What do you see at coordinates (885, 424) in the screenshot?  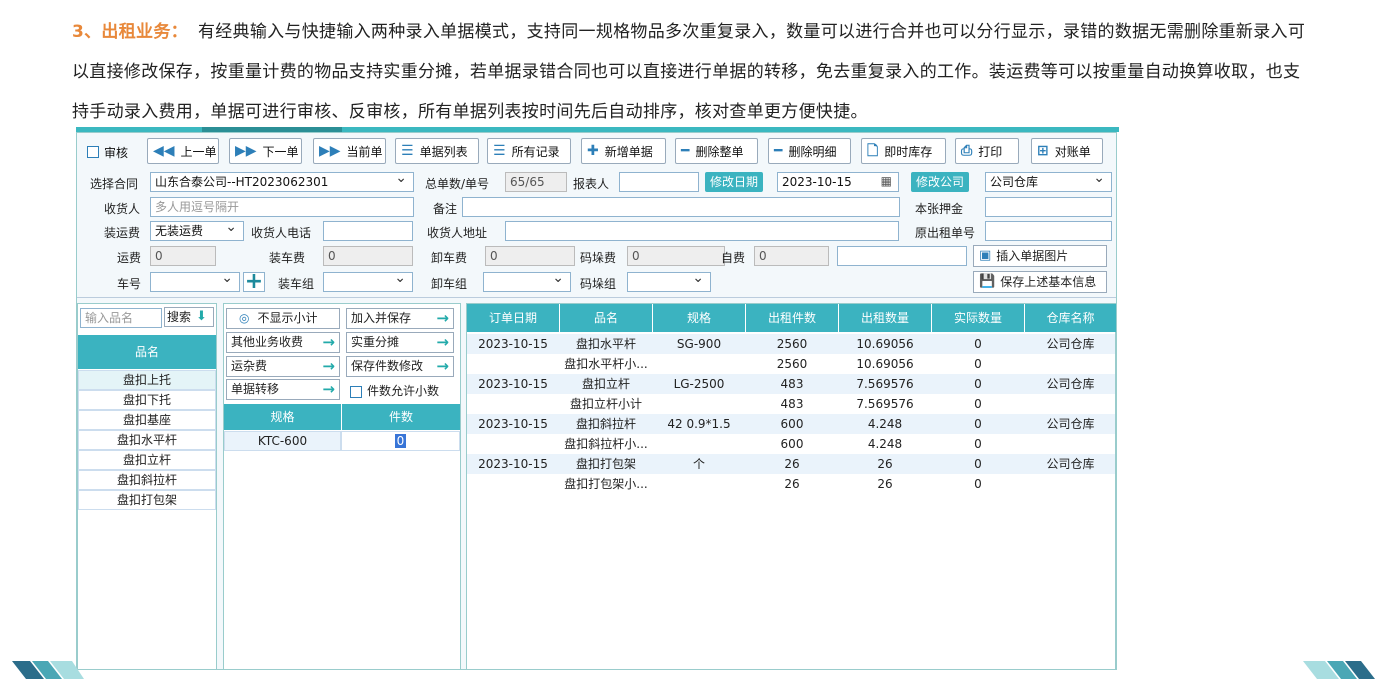 I see `table-cell: 4.248` at bounding box center [885, 424].